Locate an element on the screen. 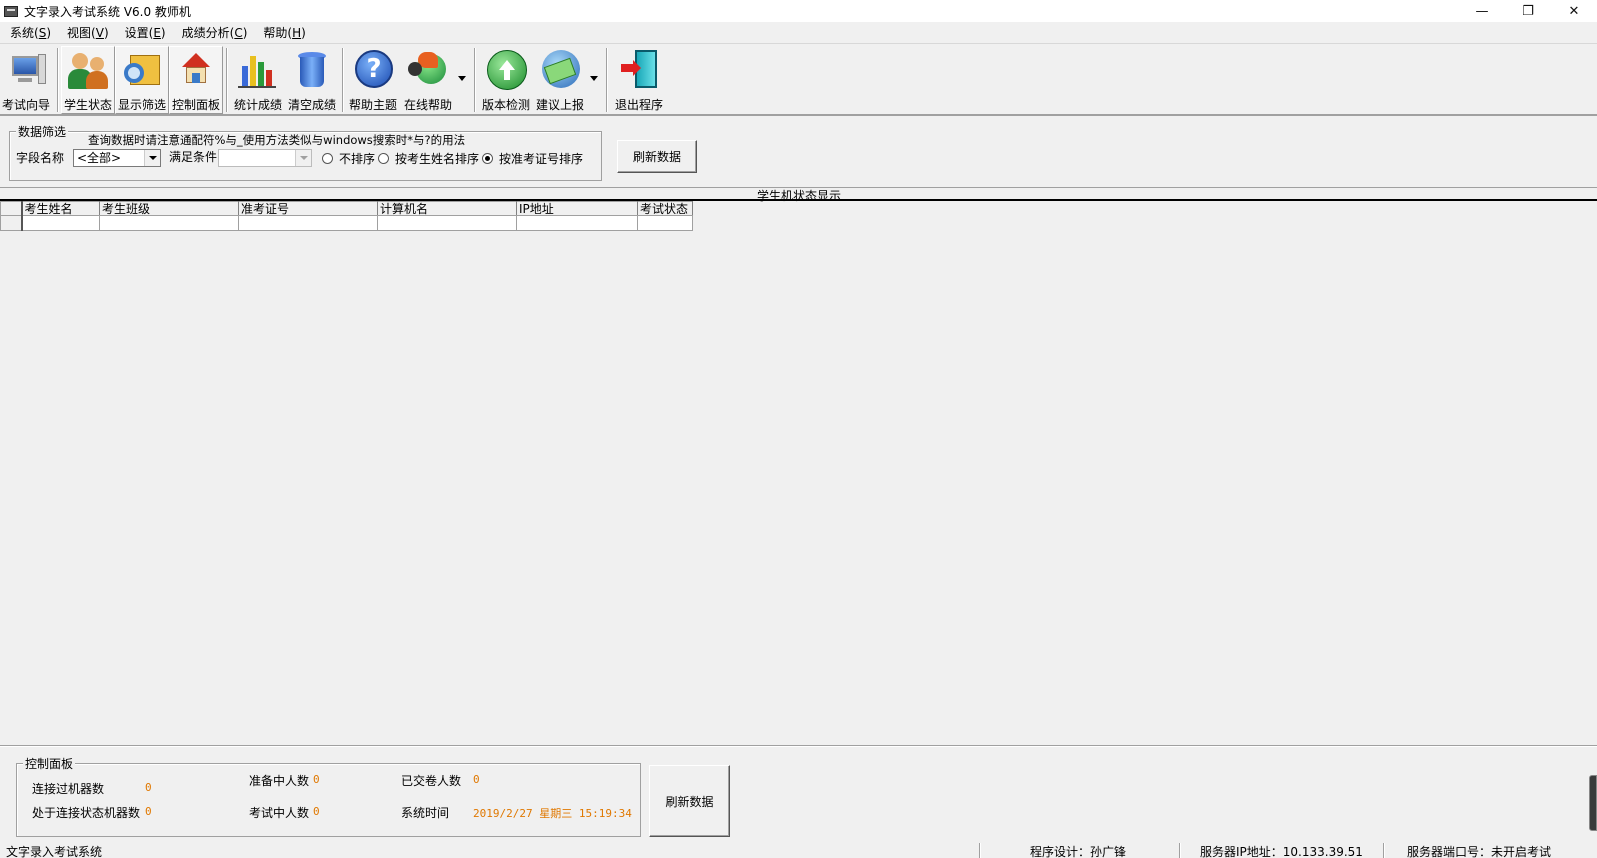 The height and width of the screenshot is (858, 1597). sort-none-radio: 不排序 is located at coordinates (348, 158).